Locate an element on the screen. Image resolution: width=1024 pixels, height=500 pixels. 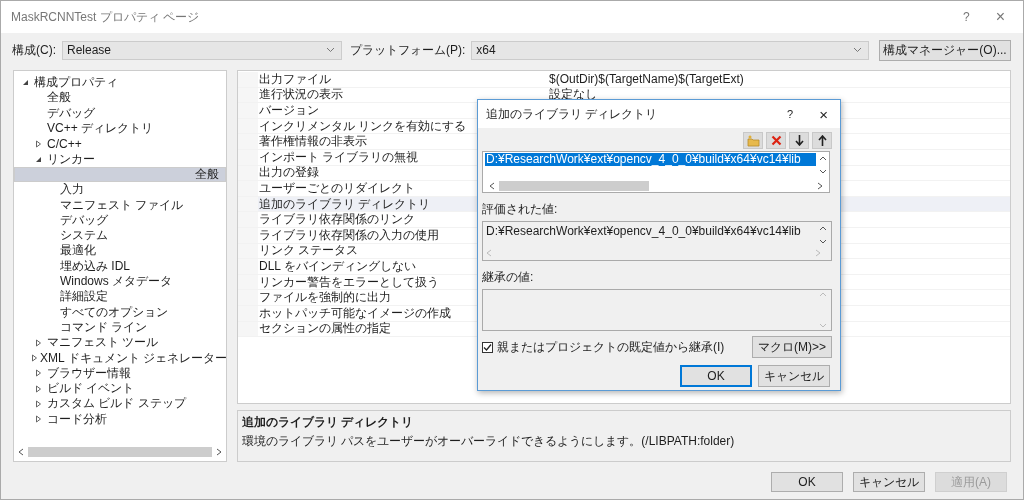
description-title: 追加のライブラリ ディレクトリ is located at coordinates (328, 422).